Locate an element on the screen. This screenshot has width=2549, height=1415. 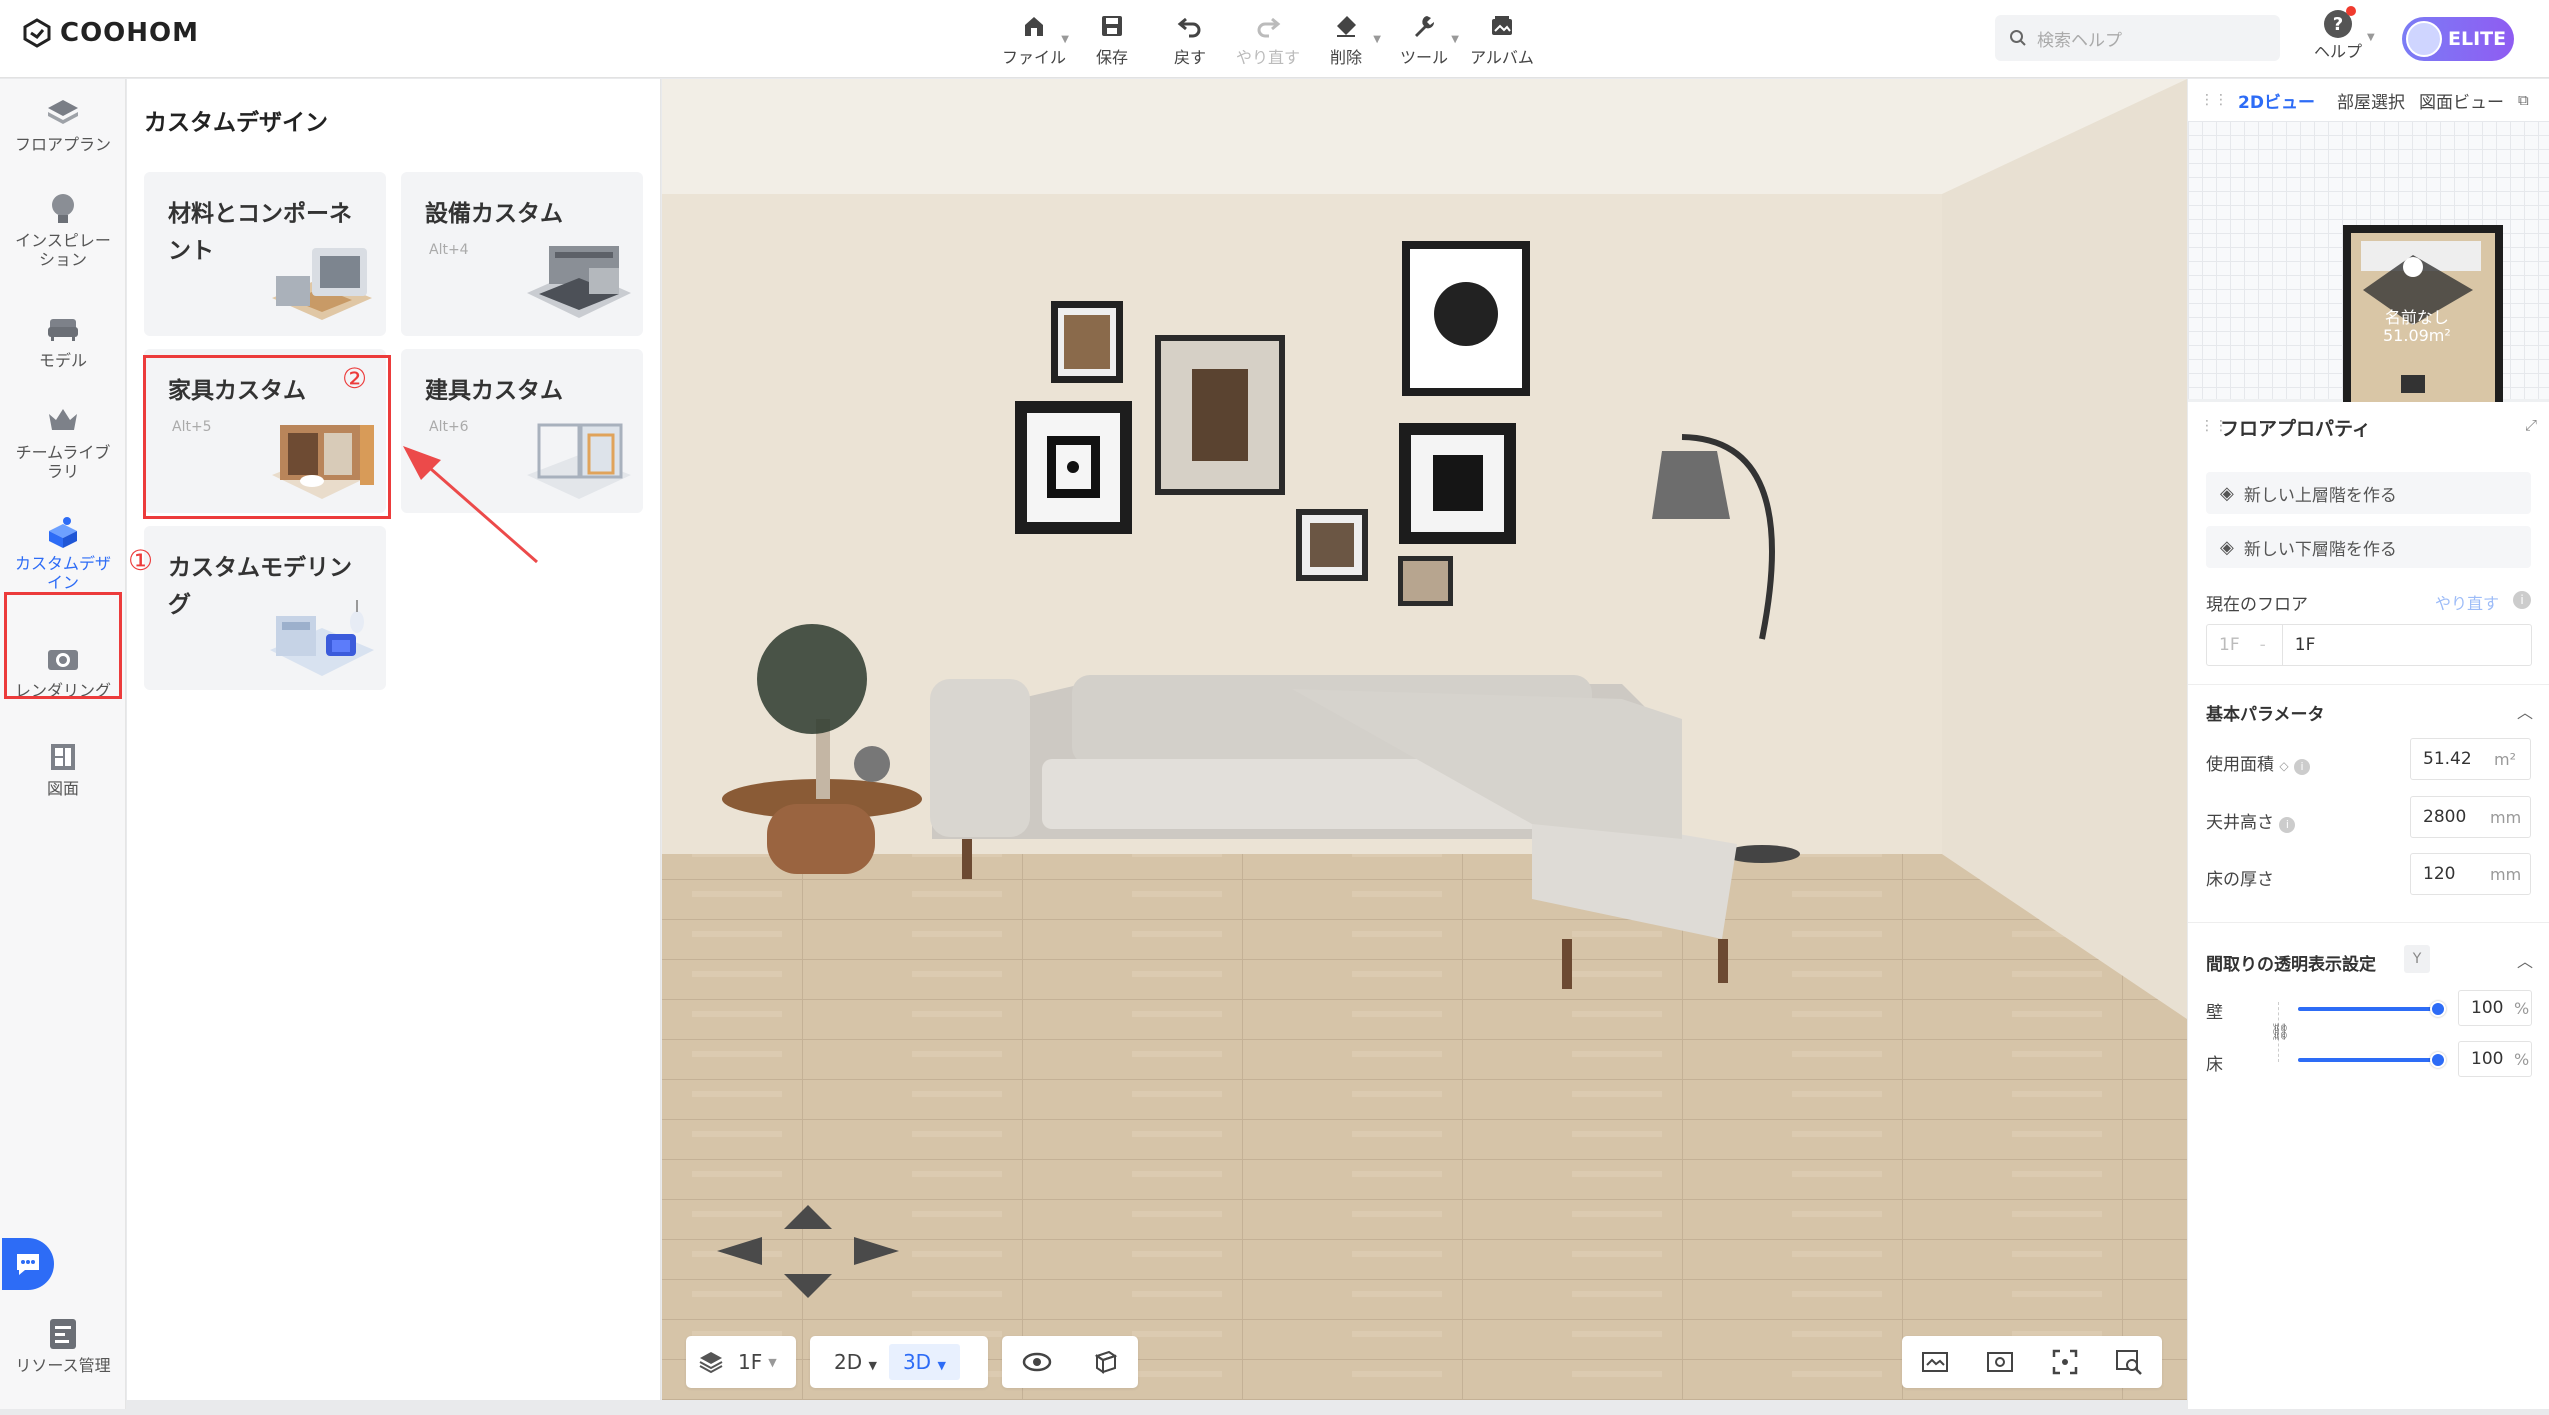
account-elite-button: ELITE is located at coordinates (2458, 39).